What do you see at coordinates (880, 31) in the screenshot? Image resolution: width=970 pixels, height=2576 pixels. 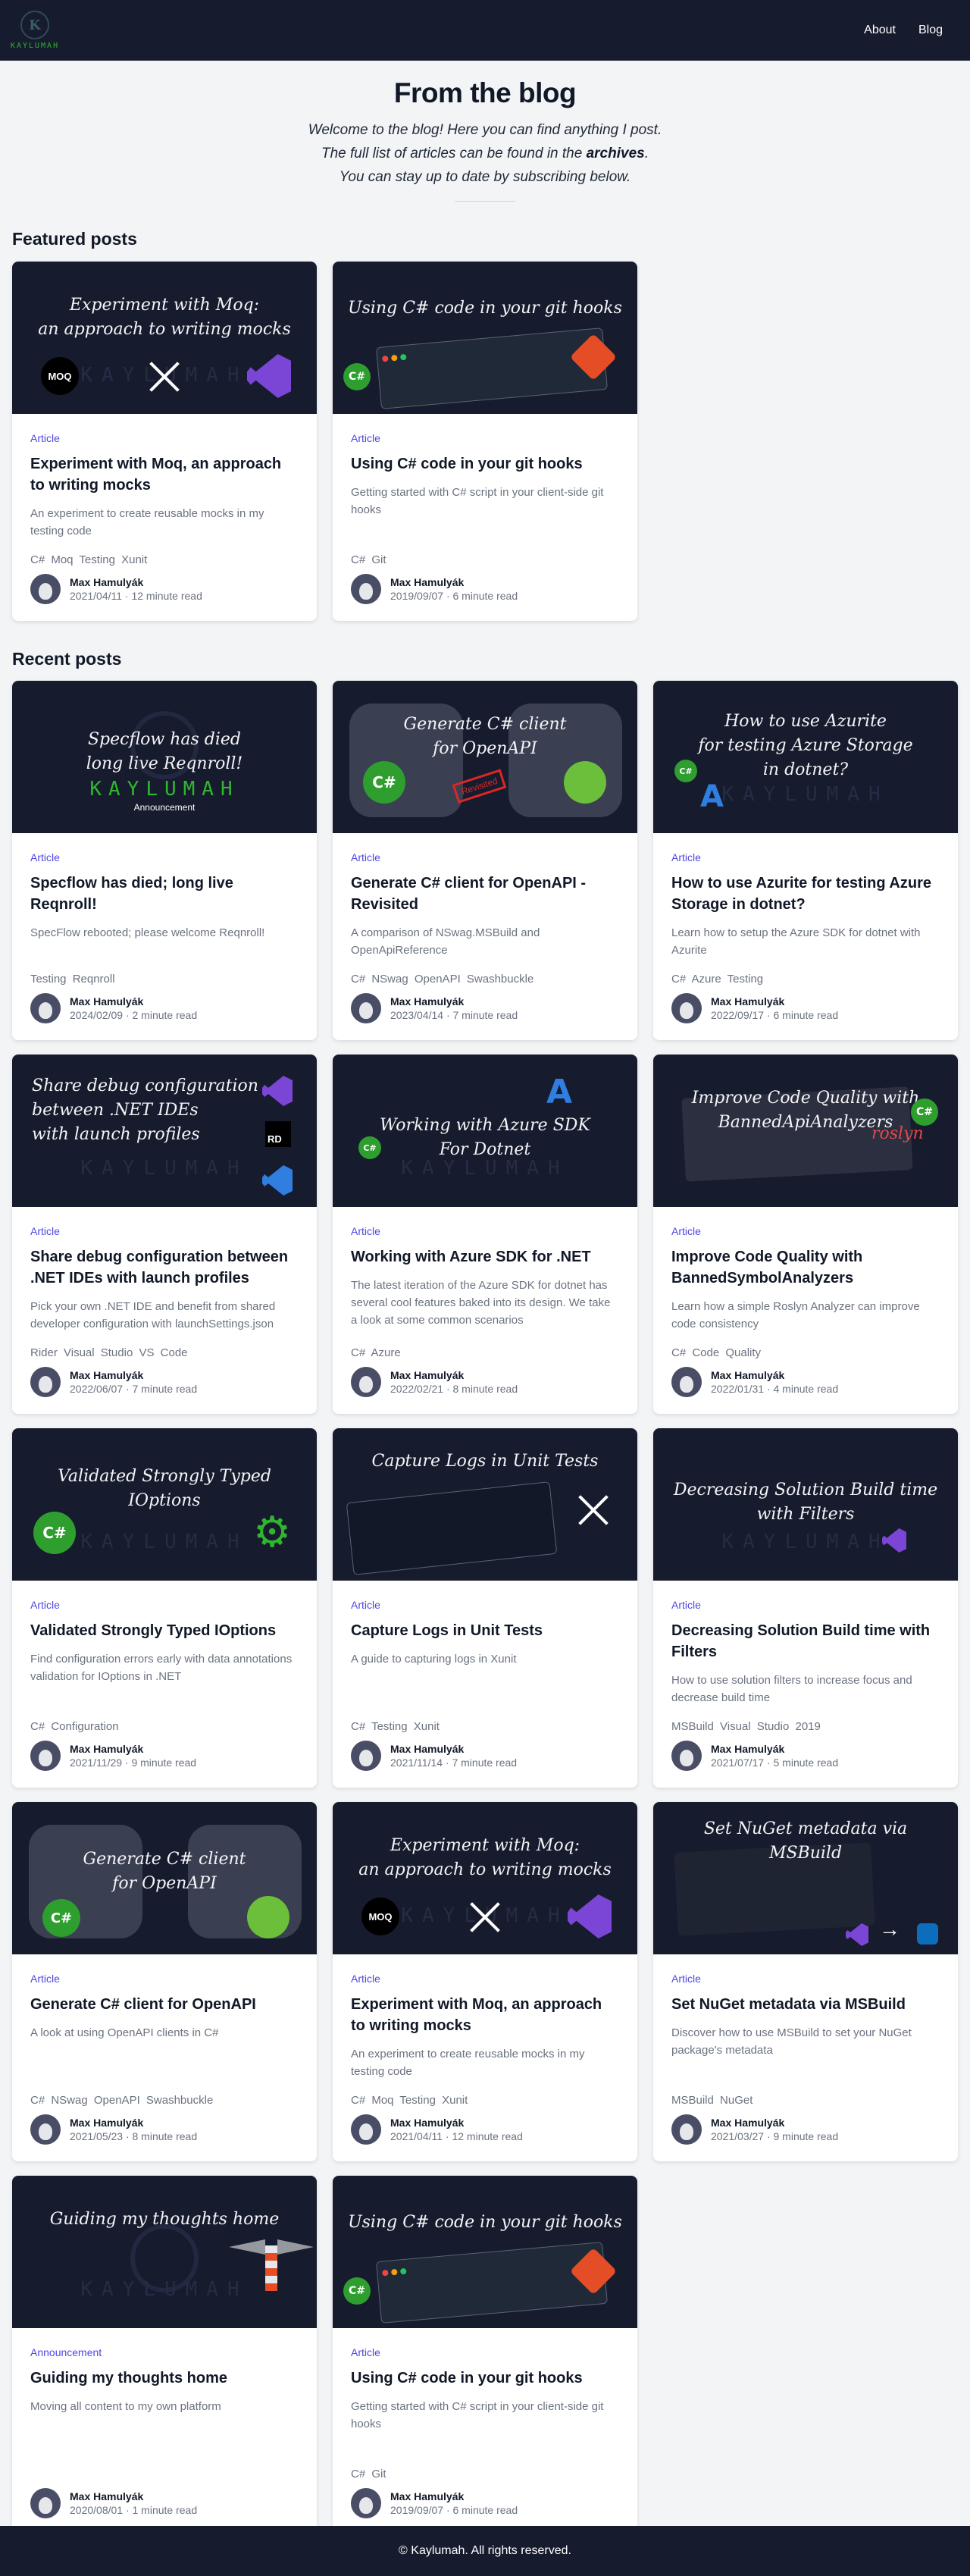 I see `nav-about-link: About` at bounding box center [880, 31].